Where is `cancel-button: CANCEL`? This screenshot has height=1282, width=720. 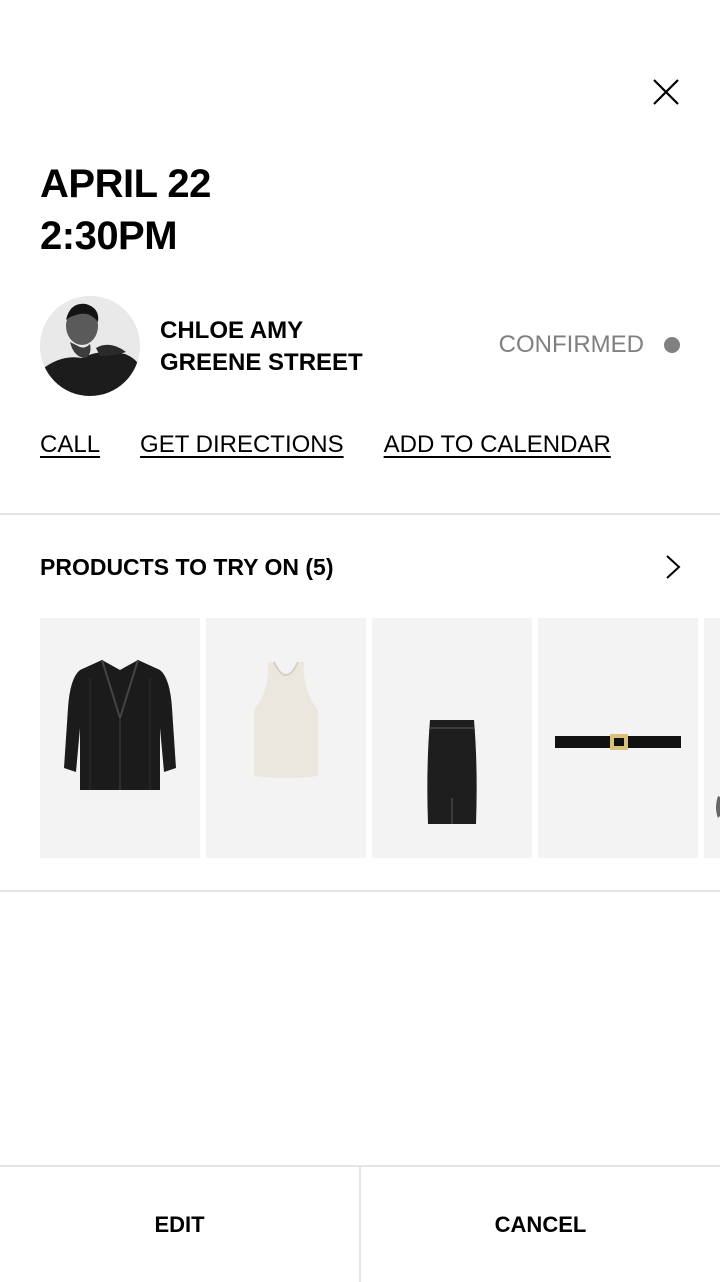
cancel-button: CANCEL is located at coordinates (540, 1224).